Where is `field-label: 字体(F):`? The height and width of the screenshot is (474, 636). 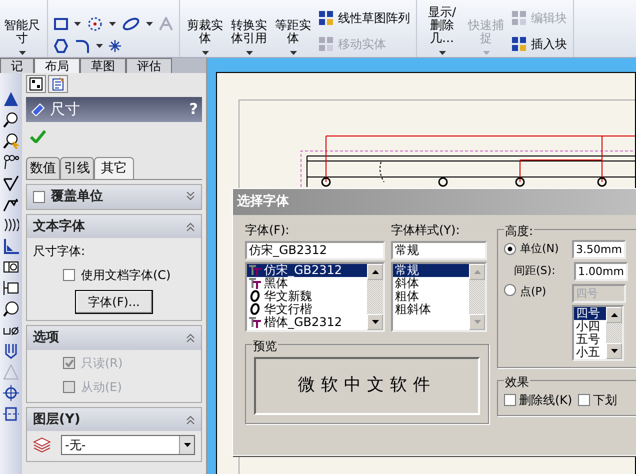
field-label: 字体(F): is located at coordinates (267, 230).